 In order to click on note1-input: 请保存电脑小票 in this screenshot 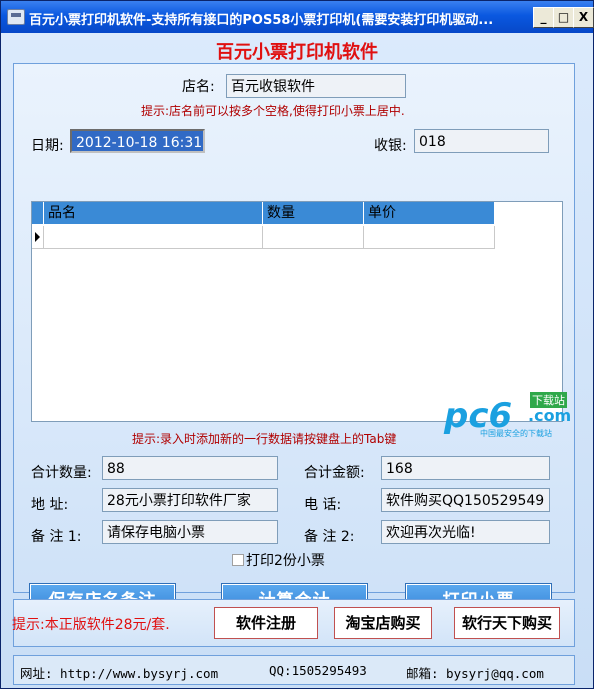, I will do `click(190, 532)`.